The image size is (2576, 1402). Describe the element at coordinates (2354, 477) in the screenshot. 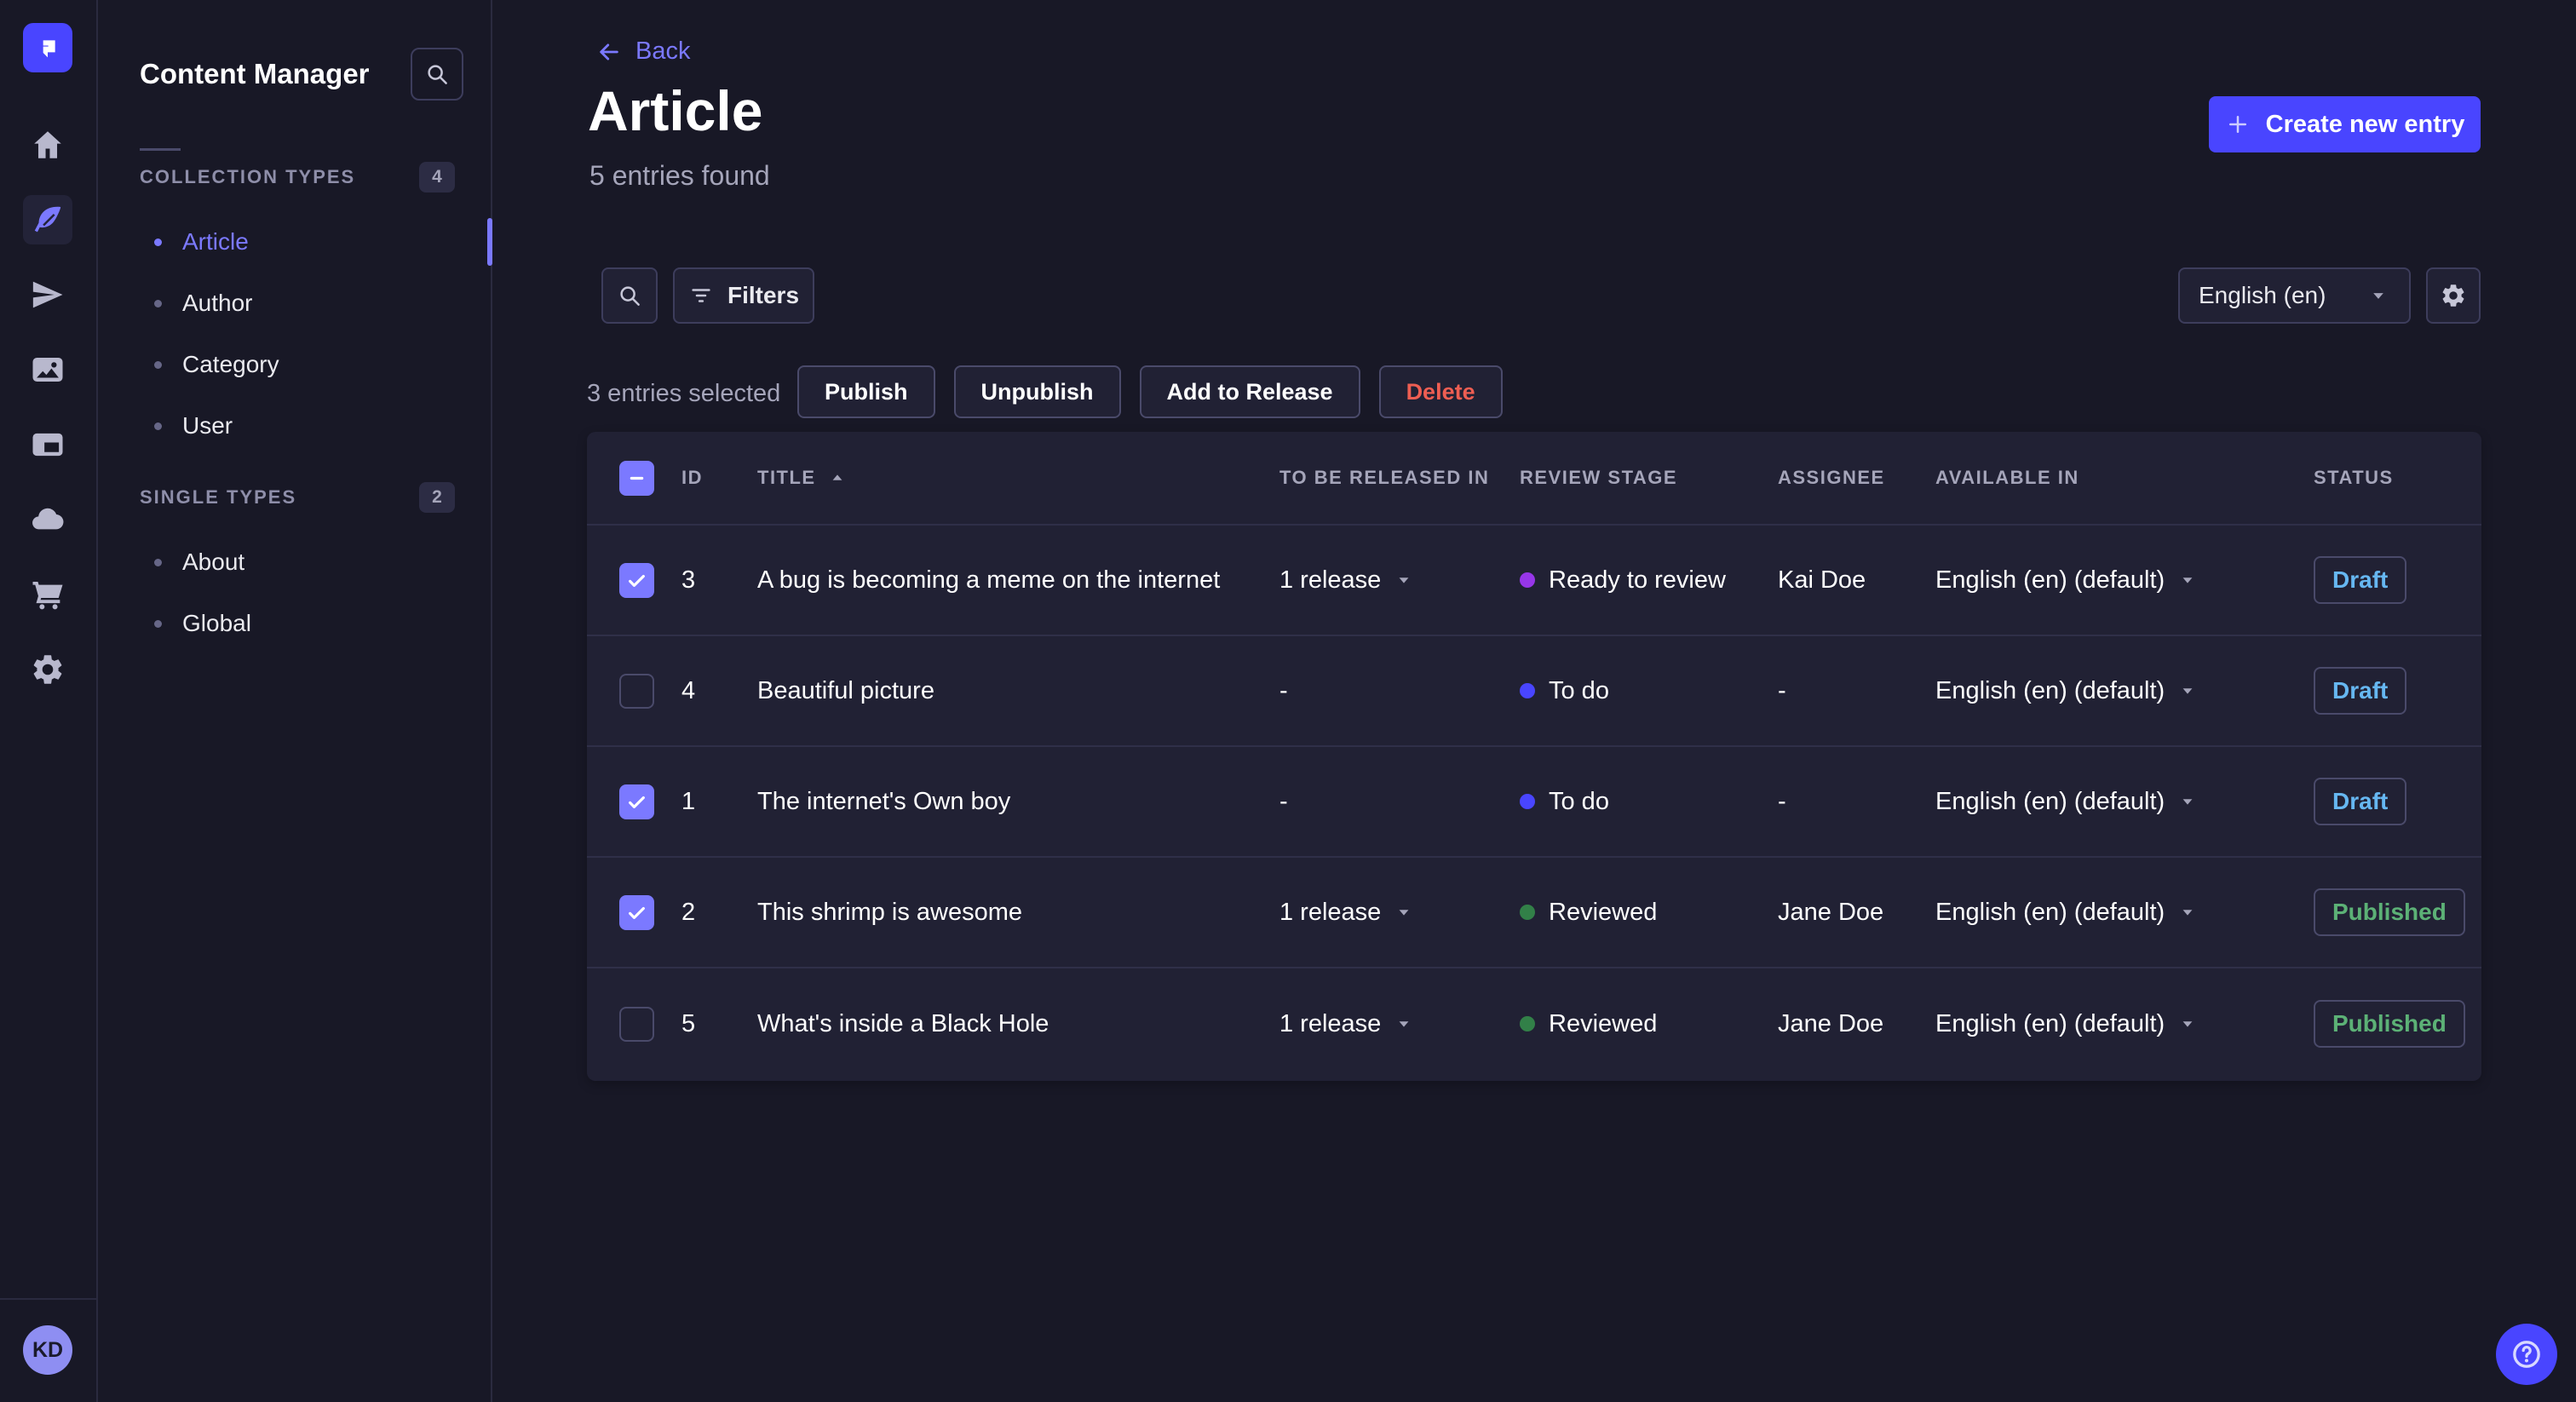

I see `column-header-status: STATUS` at that location.